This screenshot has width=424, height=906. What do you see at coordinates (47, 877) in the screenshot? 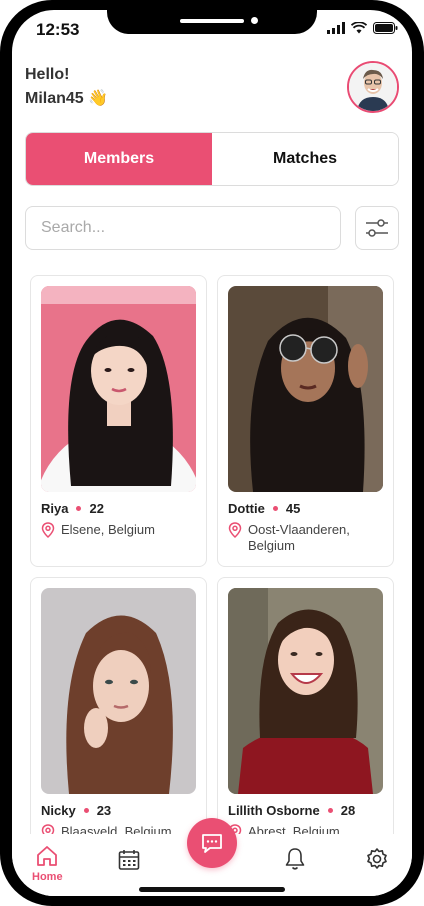
I see `nav-home-label: Home` at bounding box center [47, 877].